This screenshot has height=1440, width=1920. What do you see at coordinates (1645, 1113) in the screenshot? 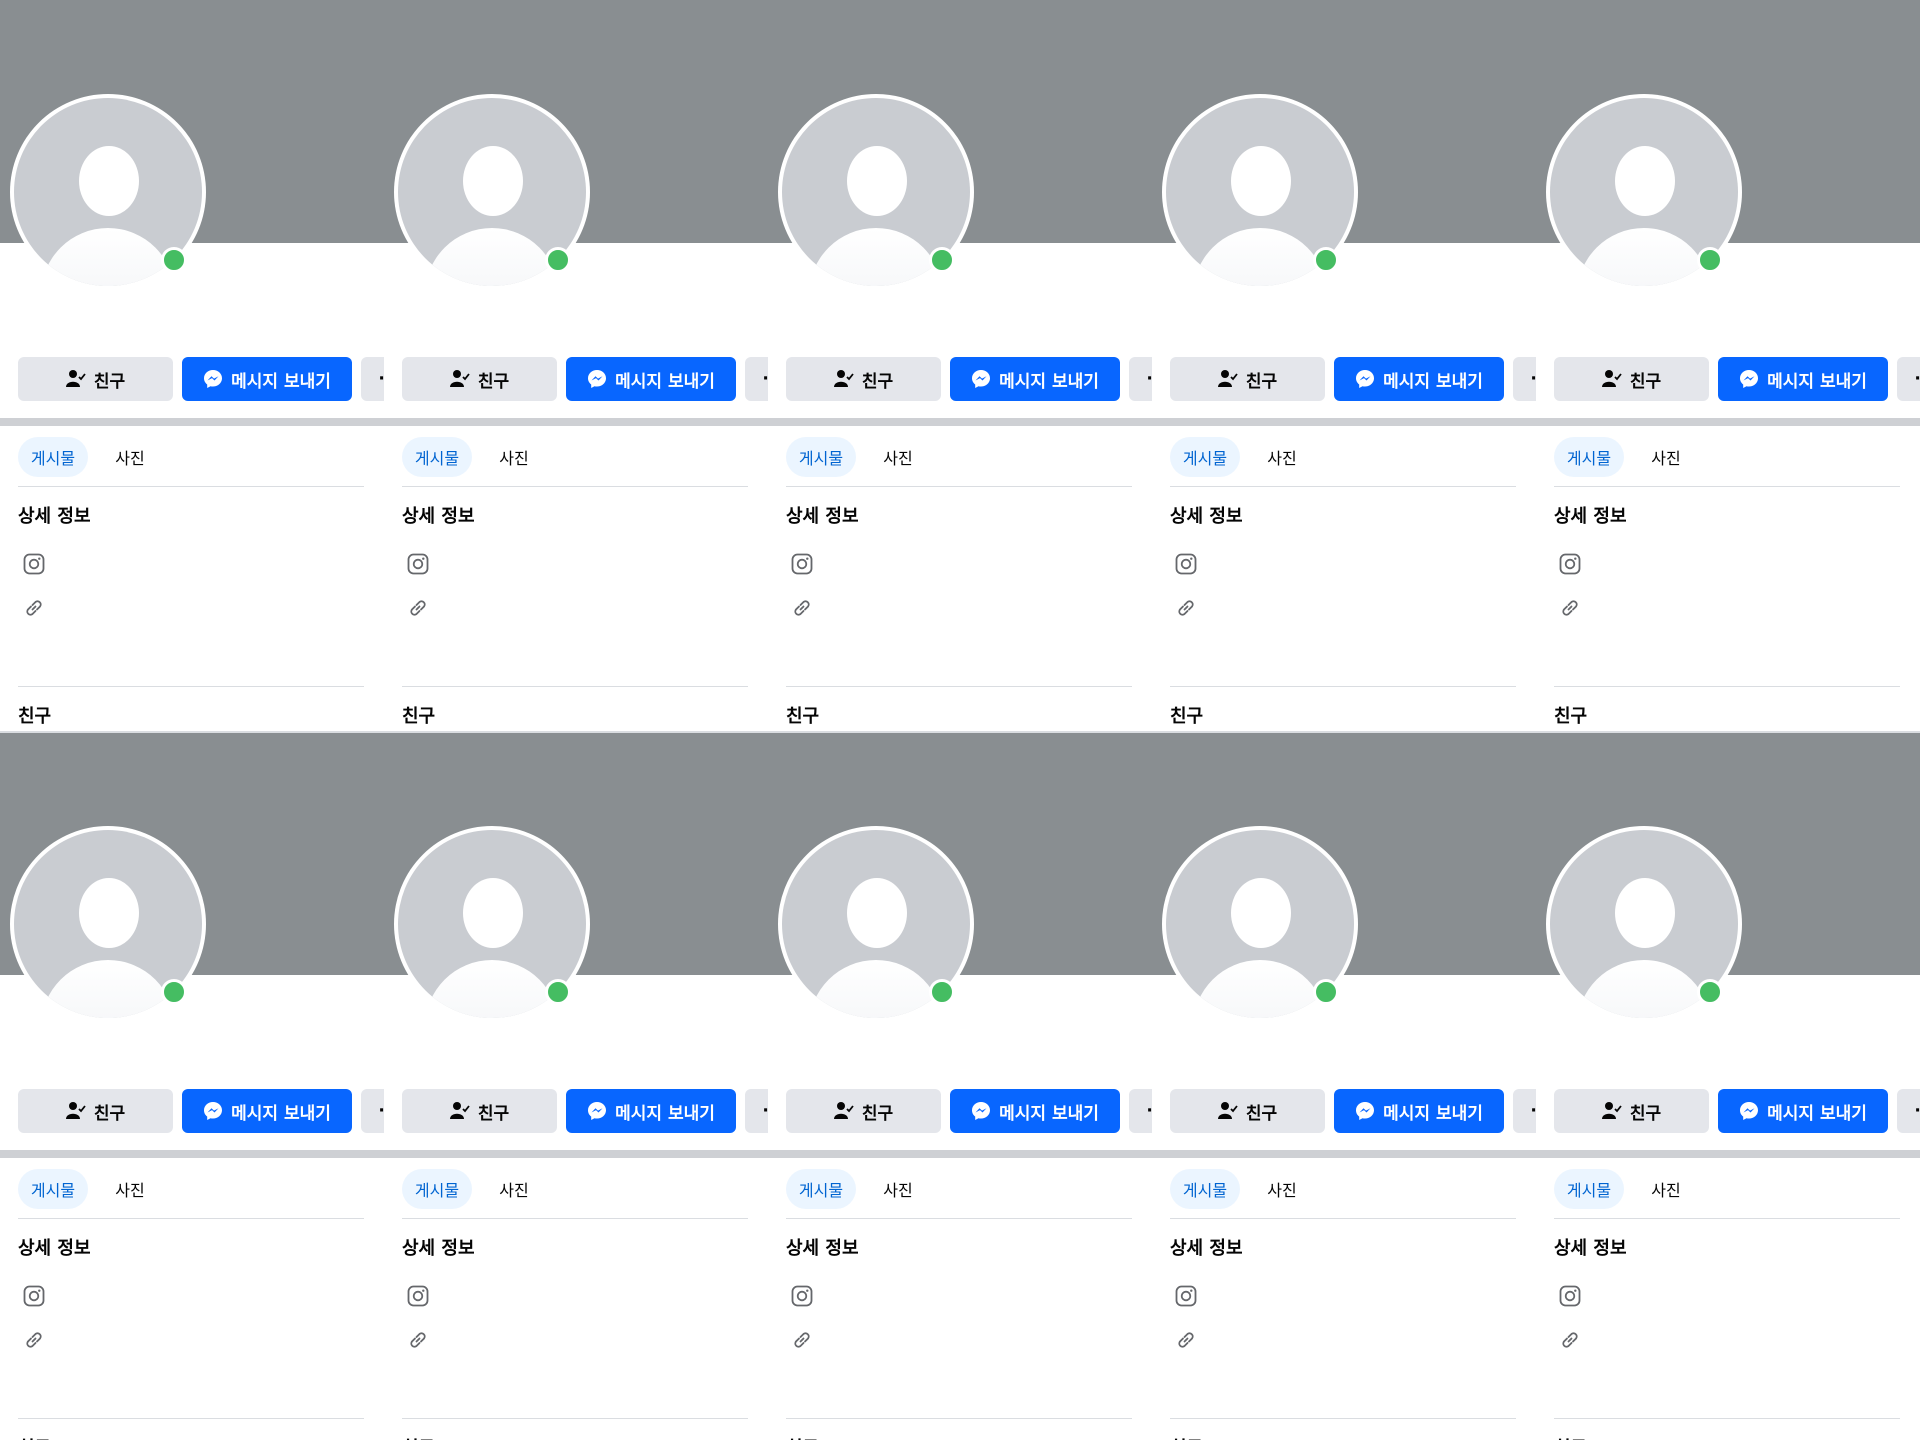
I see `friend-button-label: 친구` at bounding box center [1645, 1113].